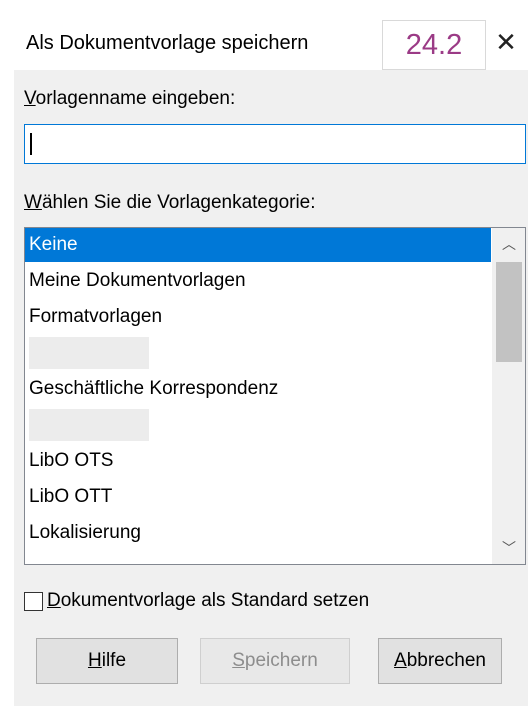 This screenshot has width=528, height=706. I want to click on template-name-label: Vorlagenname eingeben:, so click(130, 98).